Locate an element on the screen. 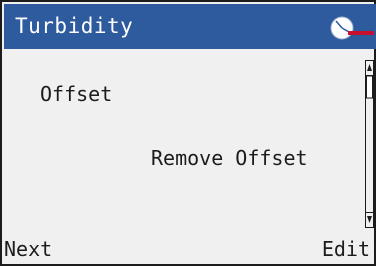  parameter-label: Offset is located at coordinates (76, 94).